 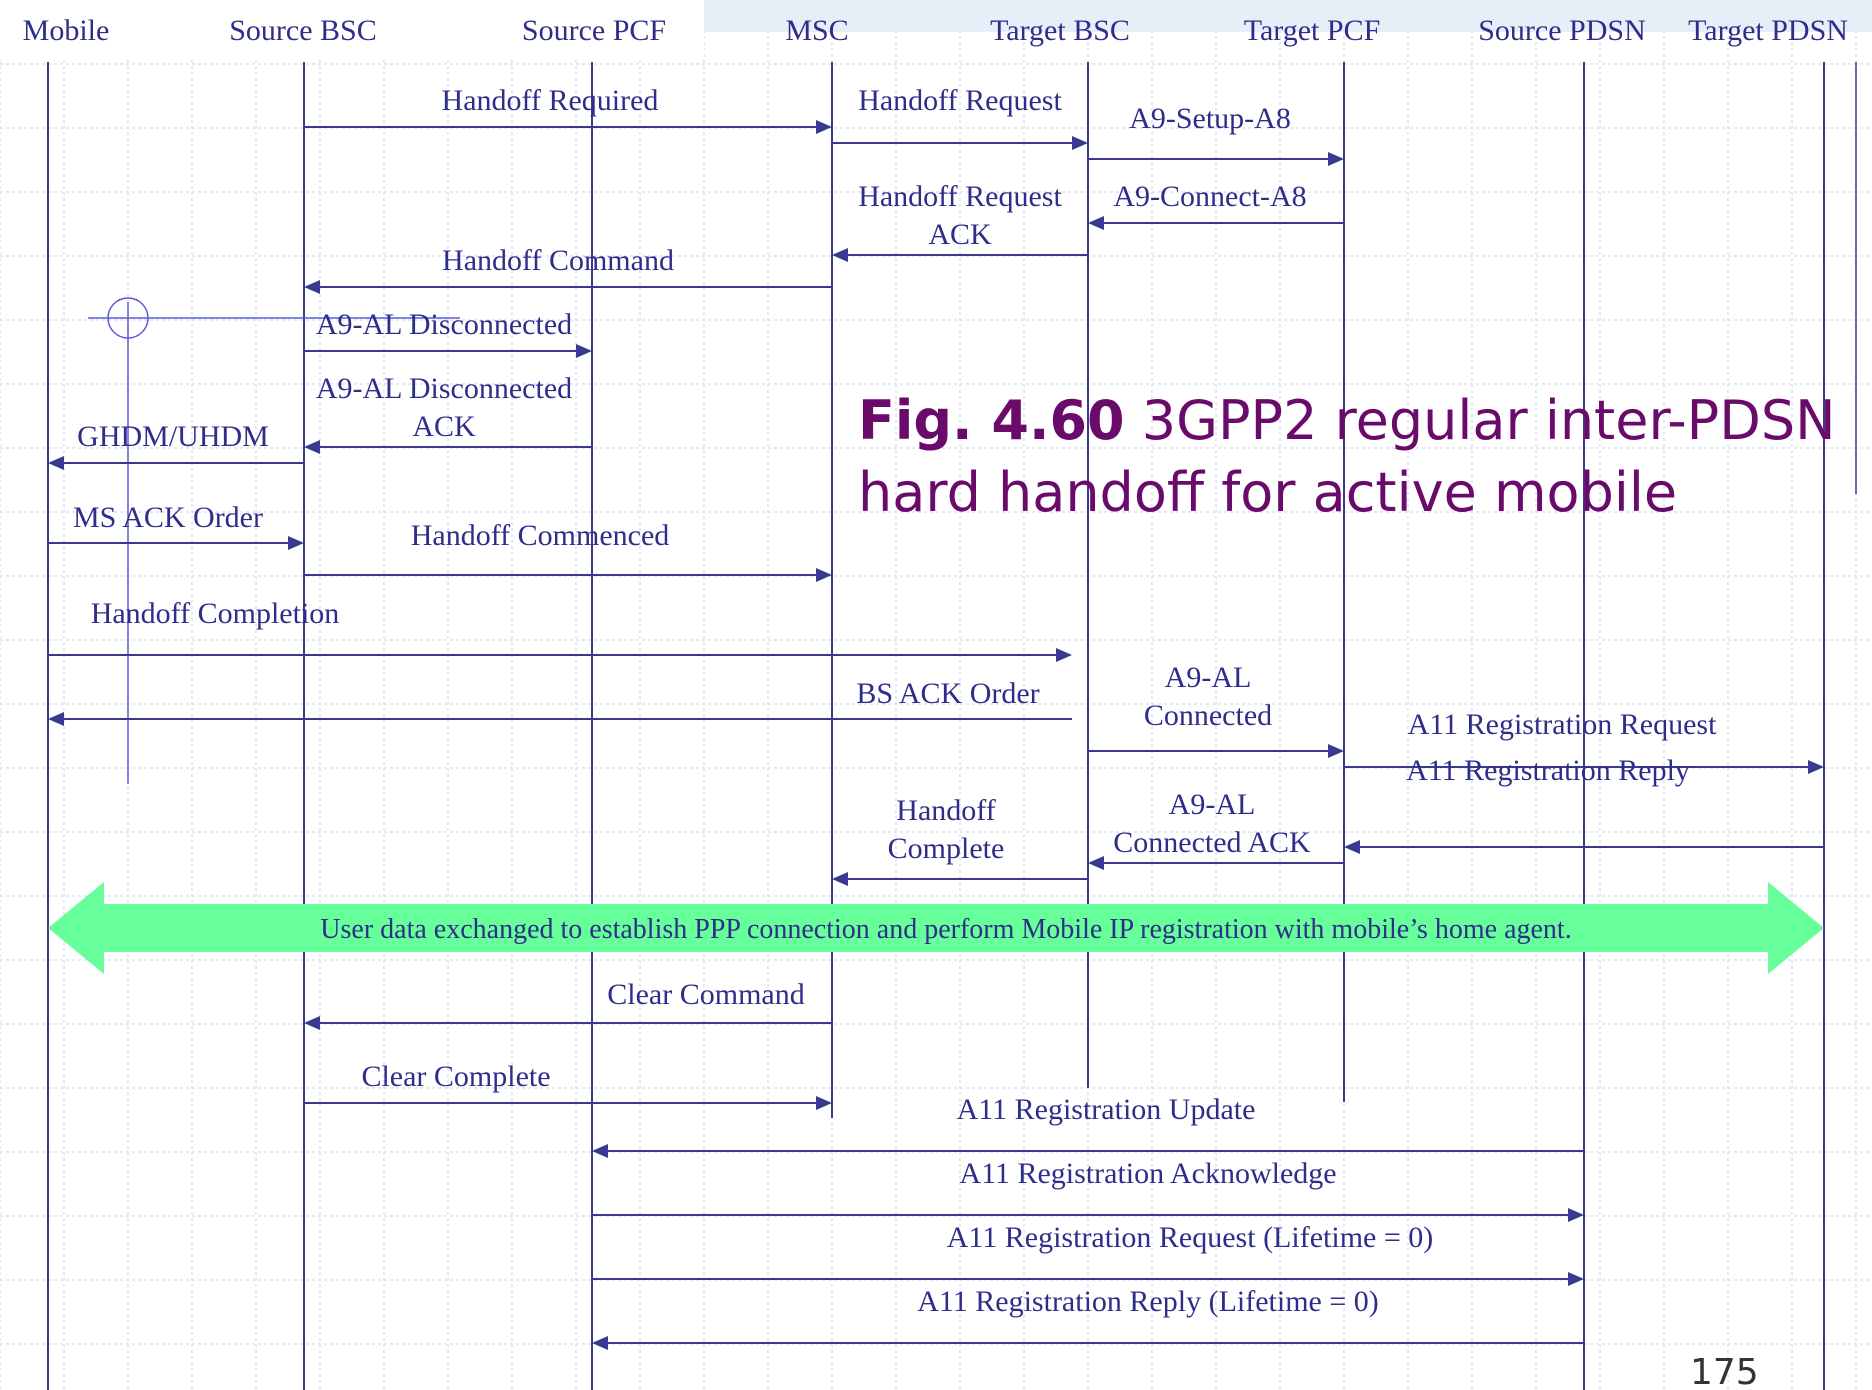 What do you see at coordinates (560, 701) in the screenshot?
I see `message-13: BS ACK Order` at bounding box center [560, 701].